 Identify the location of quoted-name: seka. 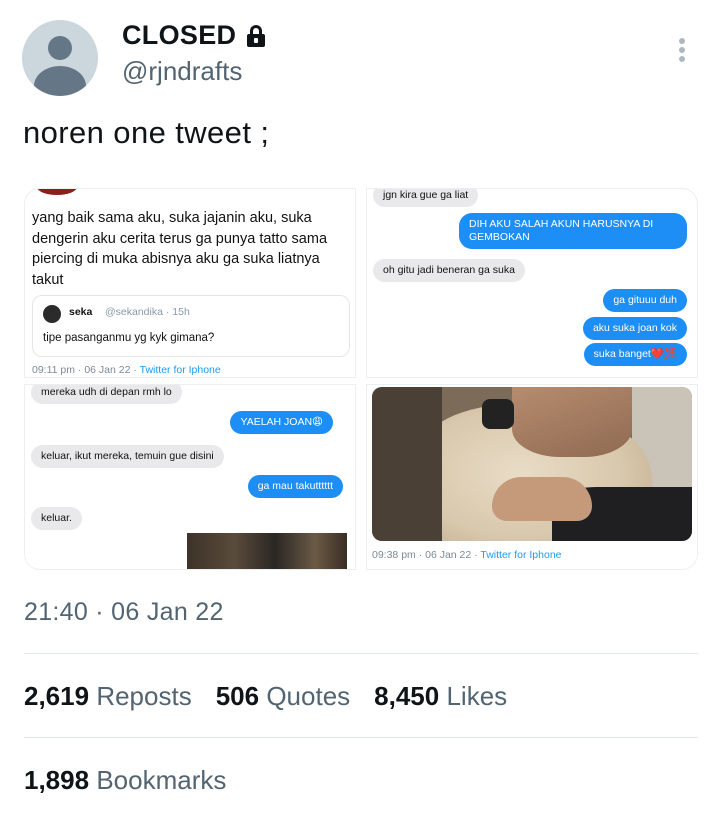
(81, 312).